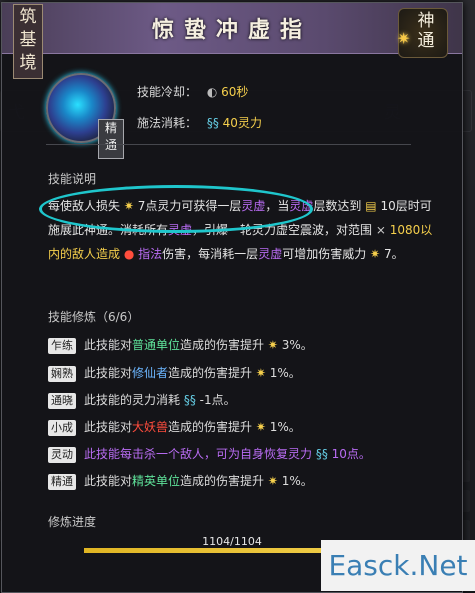 Image resolution: width=475 pixels, height=593 pixels. I want to click on cultivation-badge: 精通, so click(62, 482).